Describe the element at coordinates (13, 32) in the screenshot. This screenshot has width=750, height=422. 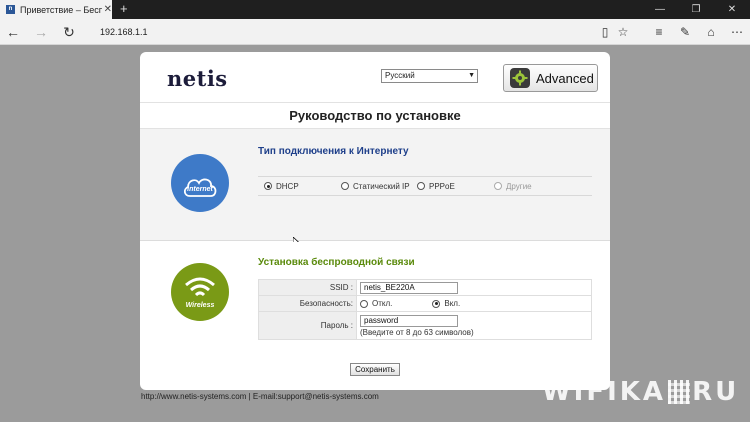
I see `back-icon: ←` at that location.